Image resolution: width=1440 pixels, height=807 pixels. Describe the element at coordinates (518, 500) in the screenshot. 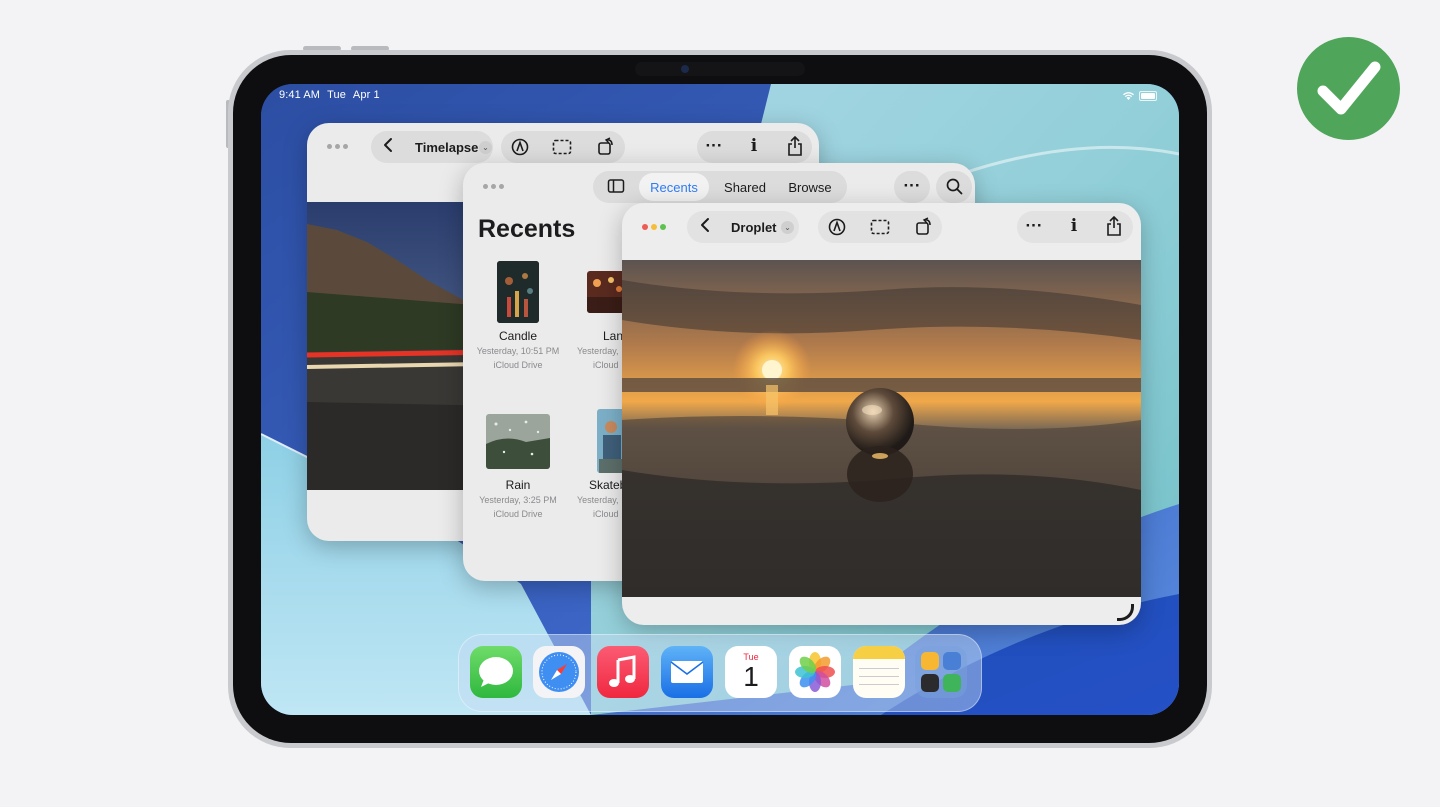

I see `file-date: Yesterday, 3:25 PM` at that location.